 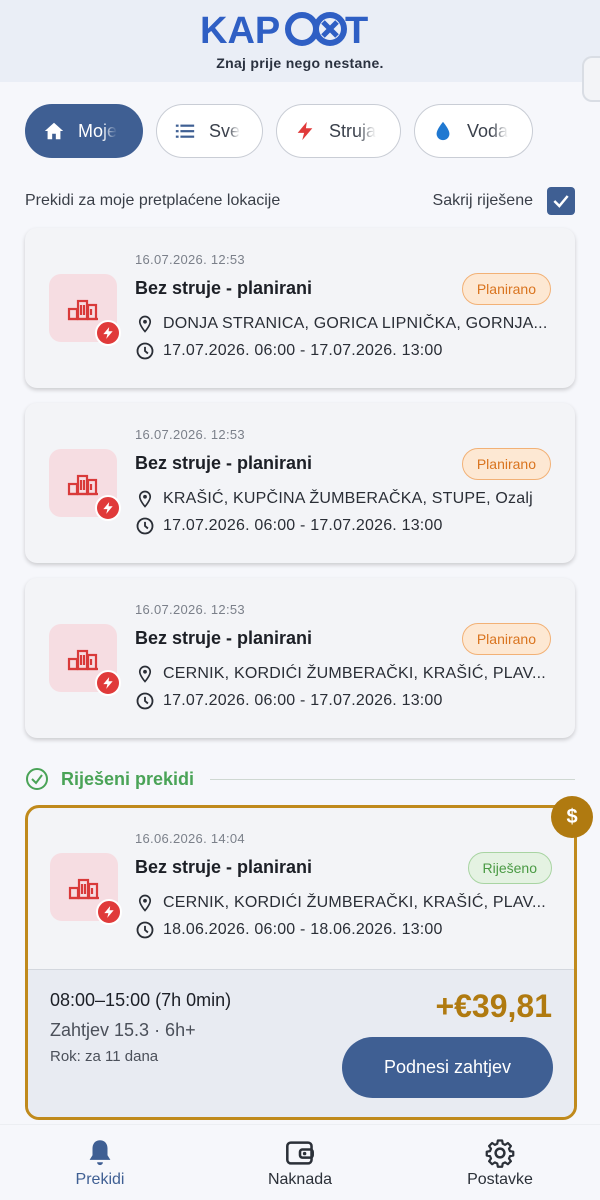 What do you see at coordinates (225, 130) in the screenshot?
I see `filter-chip-label: Sve` at bounding box center [225, 130].